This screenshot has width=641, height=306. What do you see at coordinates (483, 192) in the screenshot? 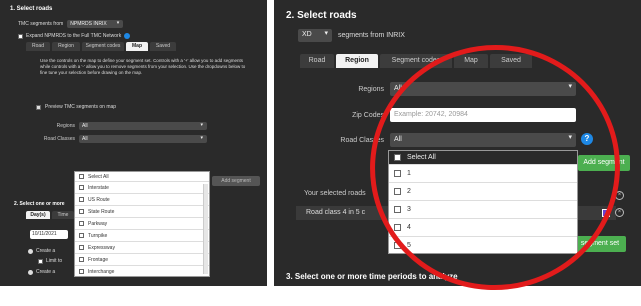
I see `list-item: 2` at bounding box center [483, 192].